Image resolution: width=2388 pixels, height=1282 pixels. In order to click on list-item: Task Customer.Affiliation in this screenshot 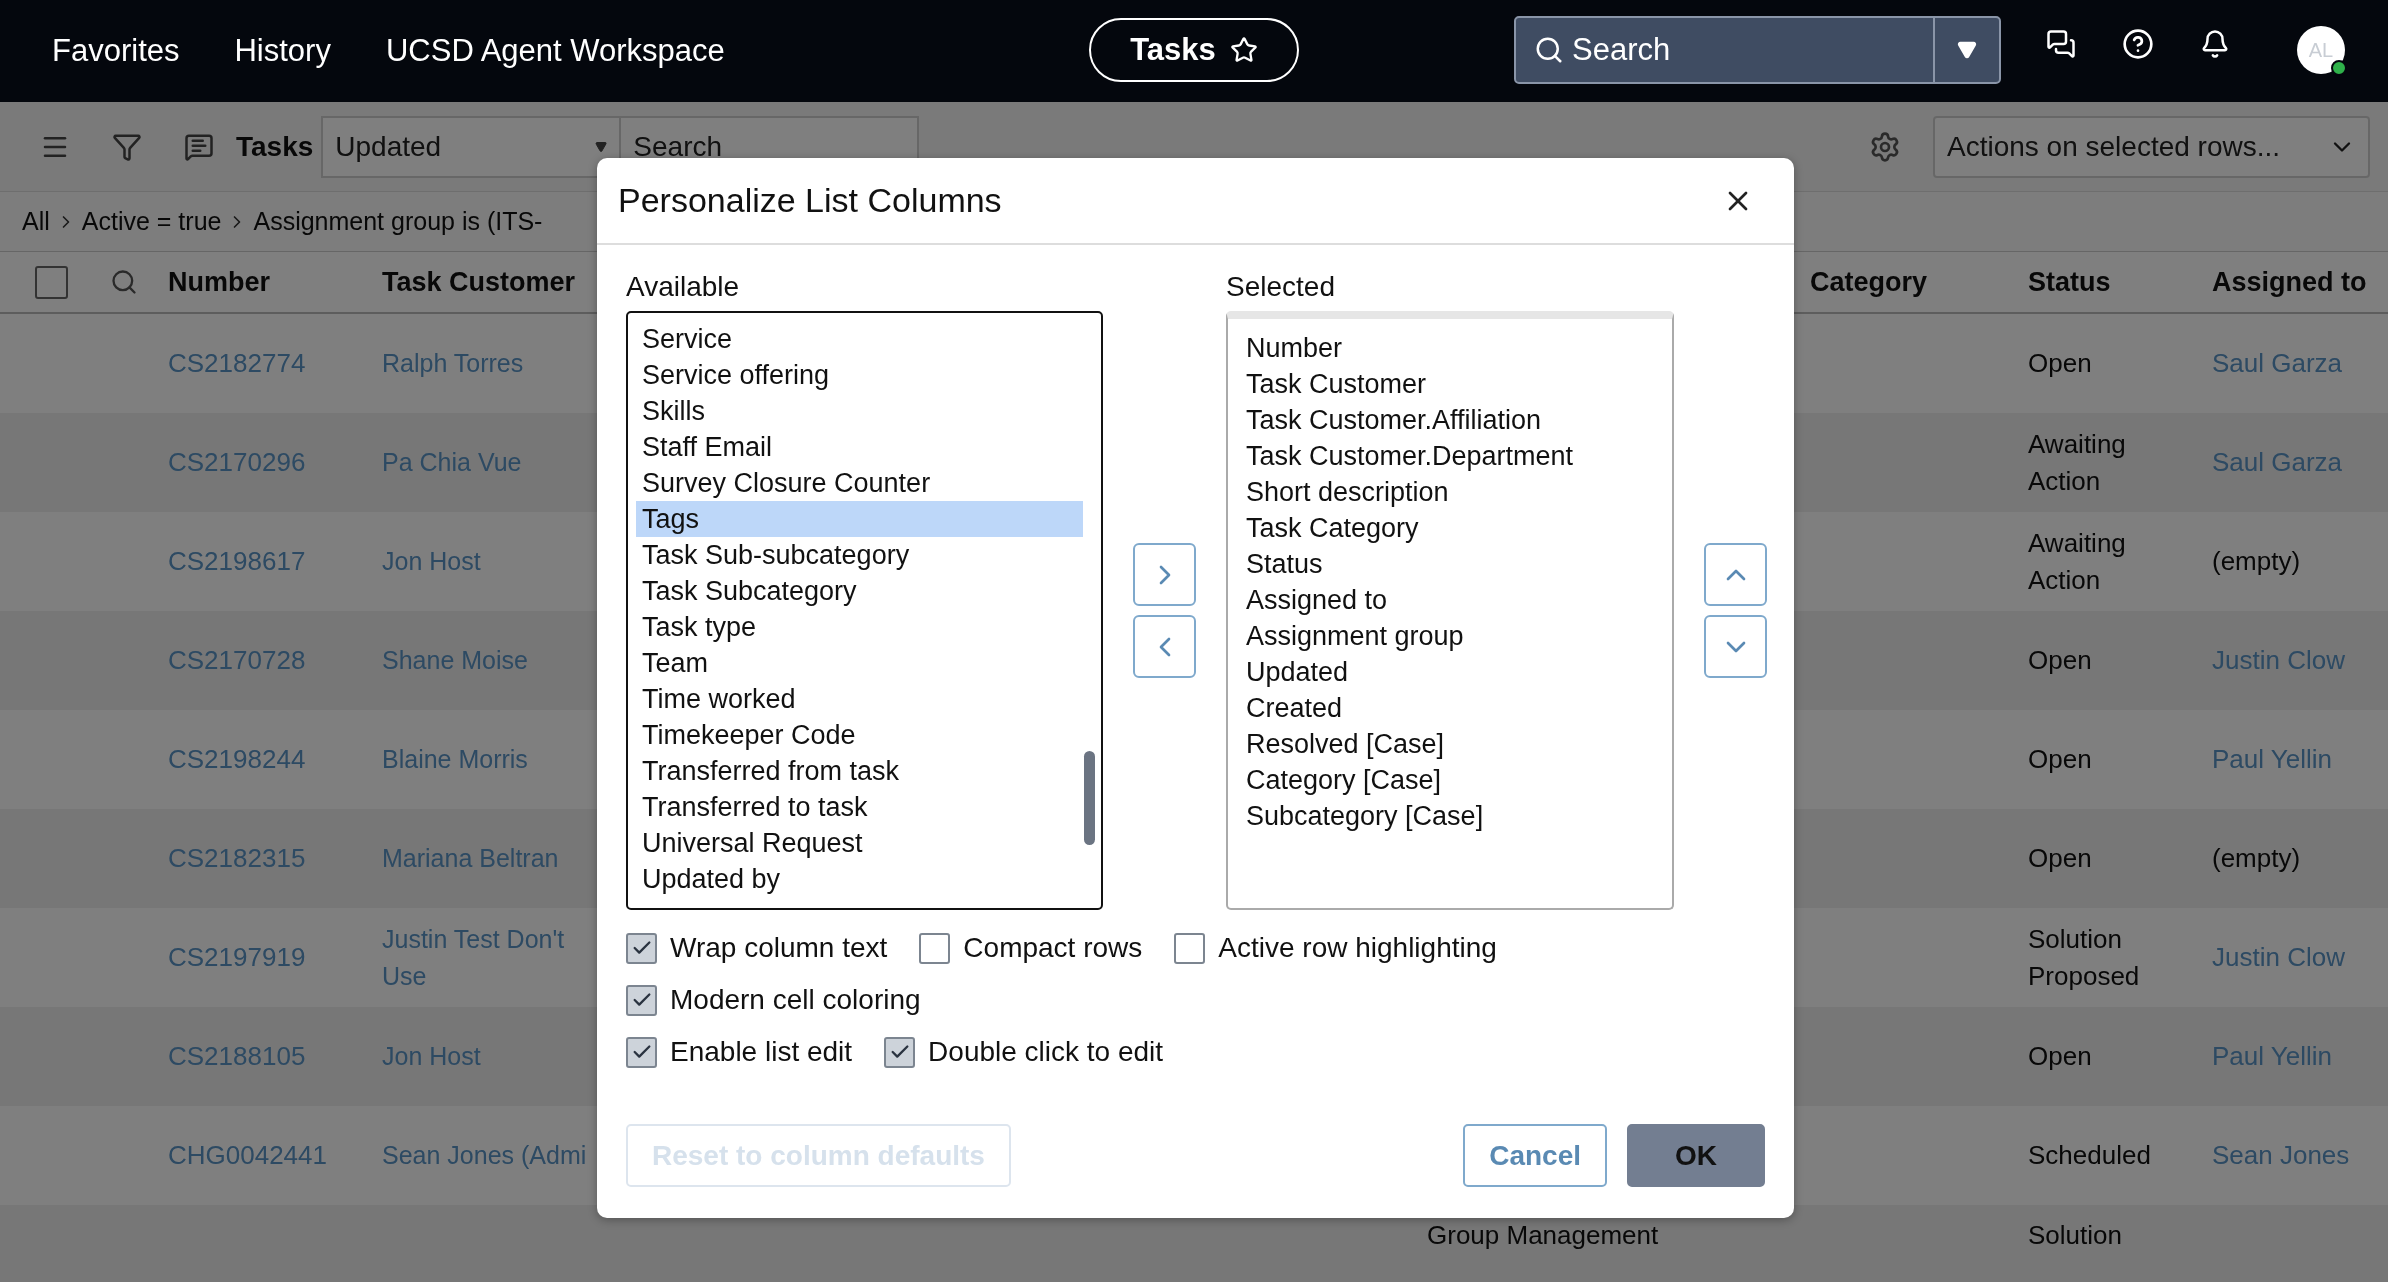, I will do `click(1450, 420)`.